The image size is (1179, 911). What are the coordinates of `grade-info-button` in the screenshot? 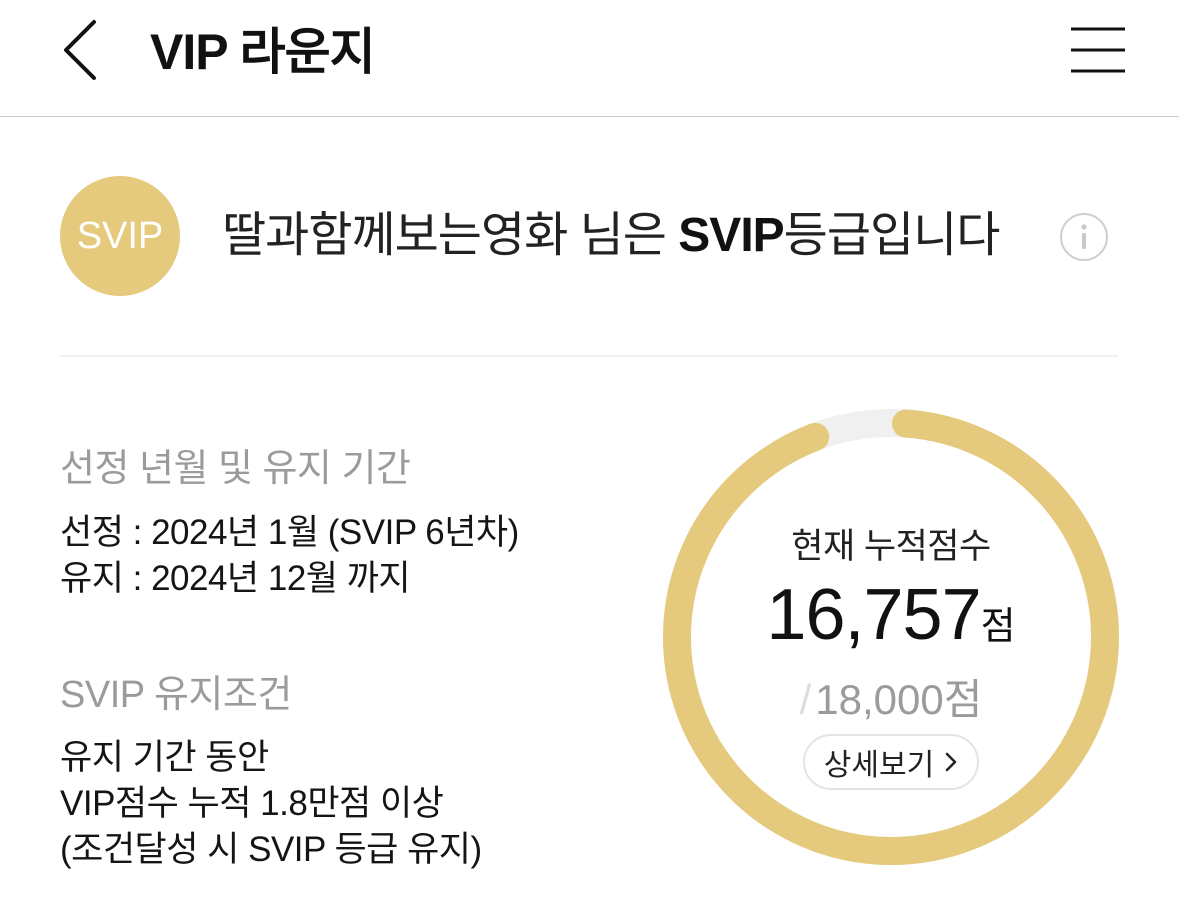 It's located at (1084, 237).